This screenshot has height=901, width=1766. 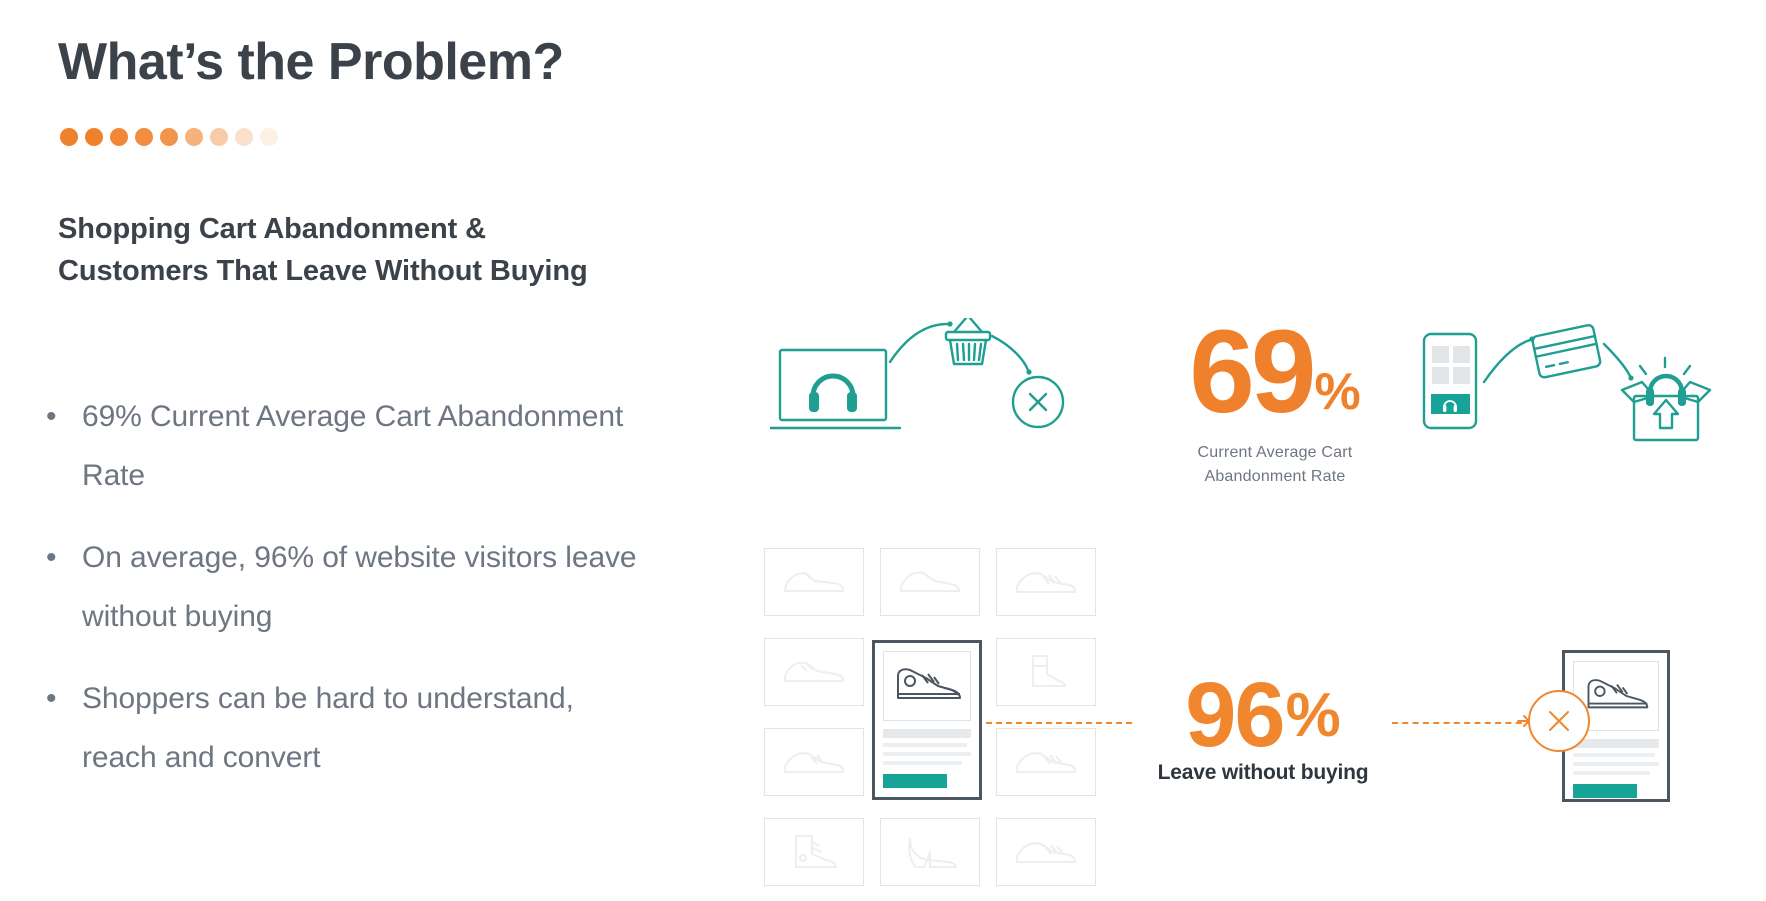 What do you see at coordinates (1275, 452) in the screenshot?
I see `stat-caption-line-1: Current Average Cart` at bounding box center [1275, 452].